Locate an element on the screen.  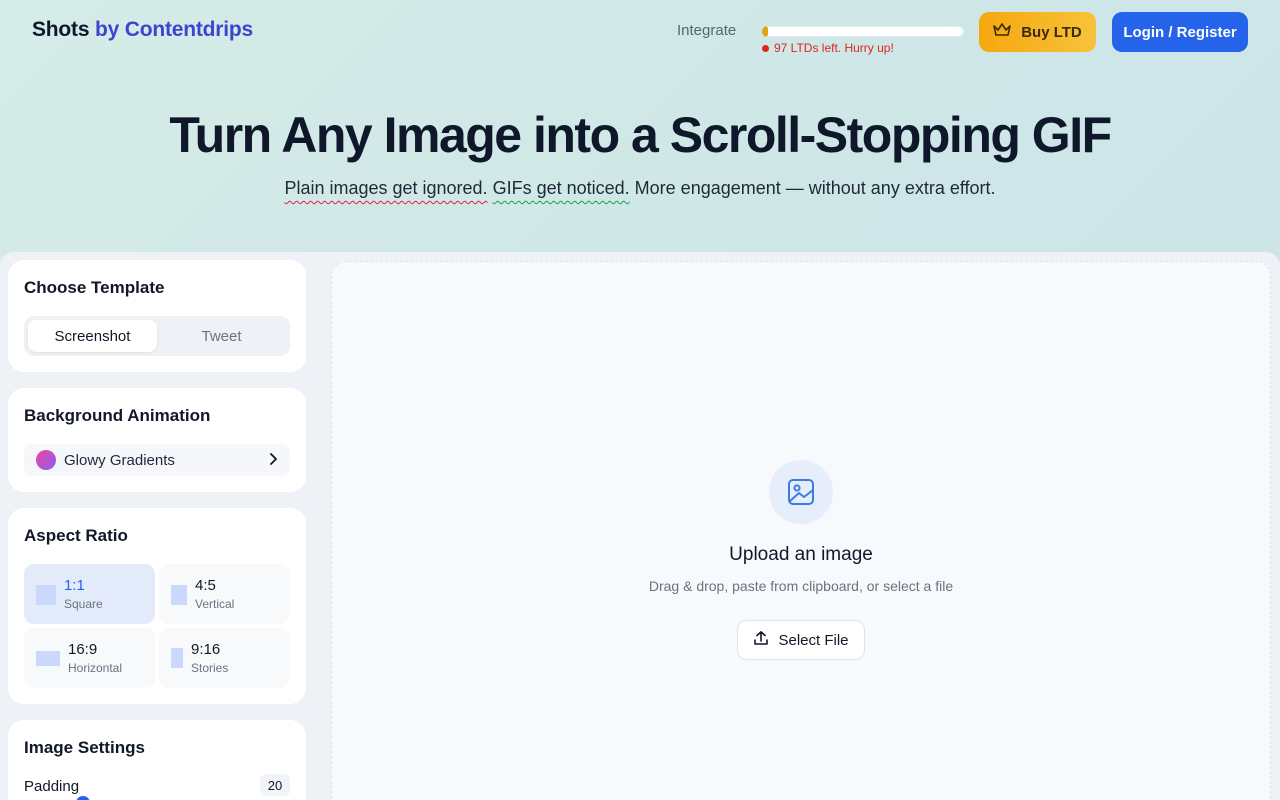
select-file-button: Select File is located at coordinates (801, 640).